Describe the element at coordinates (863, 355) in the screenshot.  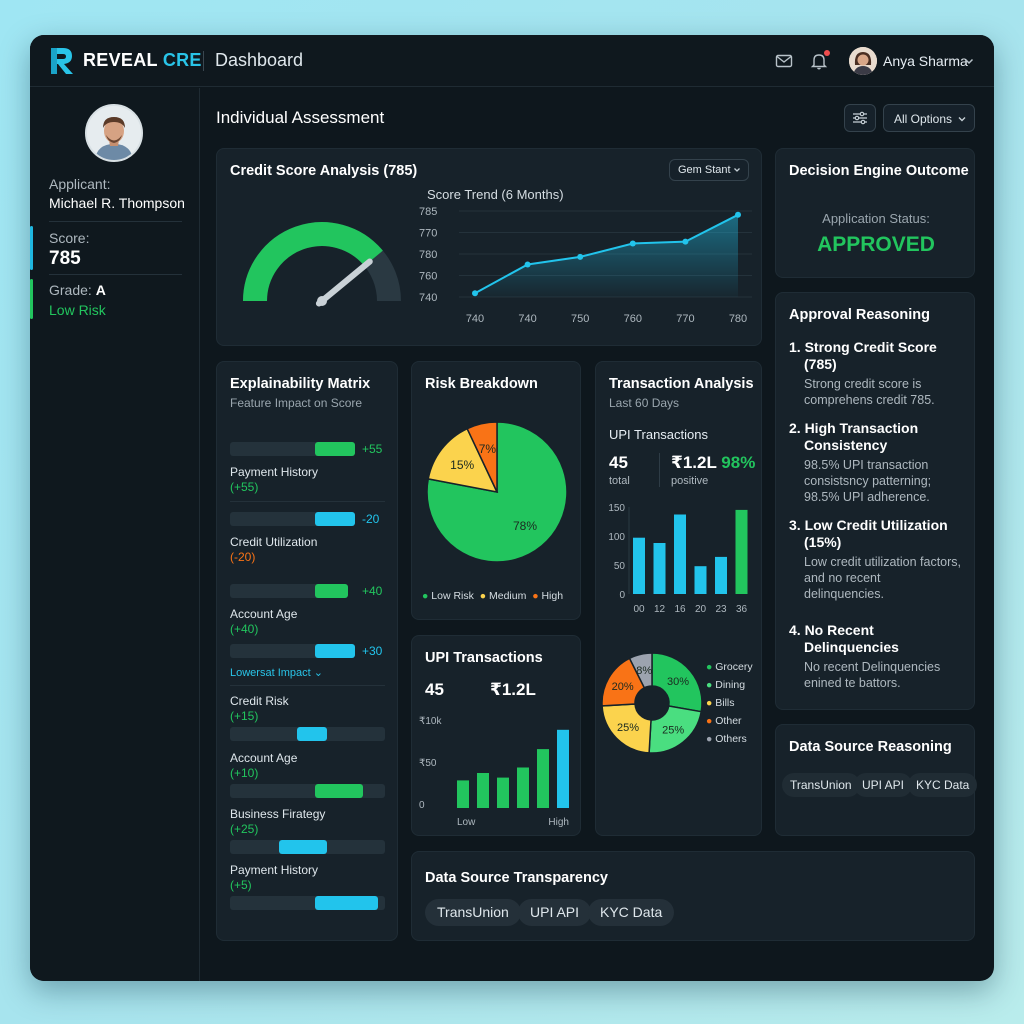
I see `reason-title: 1. Strong Credit Score (785)` at that location.